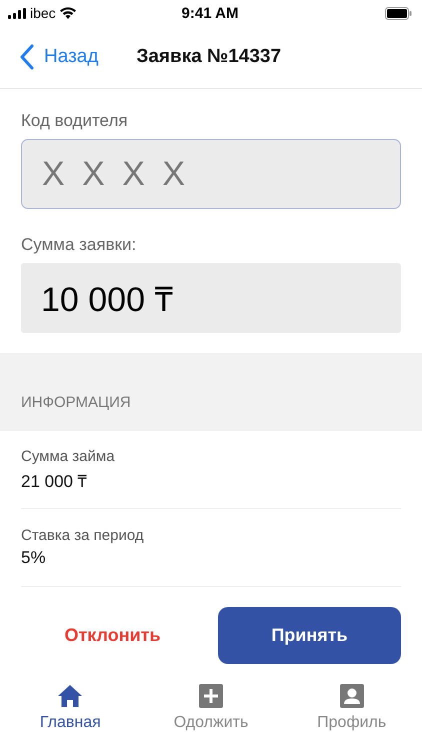 The height and width of the screenshot is (750, 422). I want to click on status-time: 9:41 AM, so click(210, 13).